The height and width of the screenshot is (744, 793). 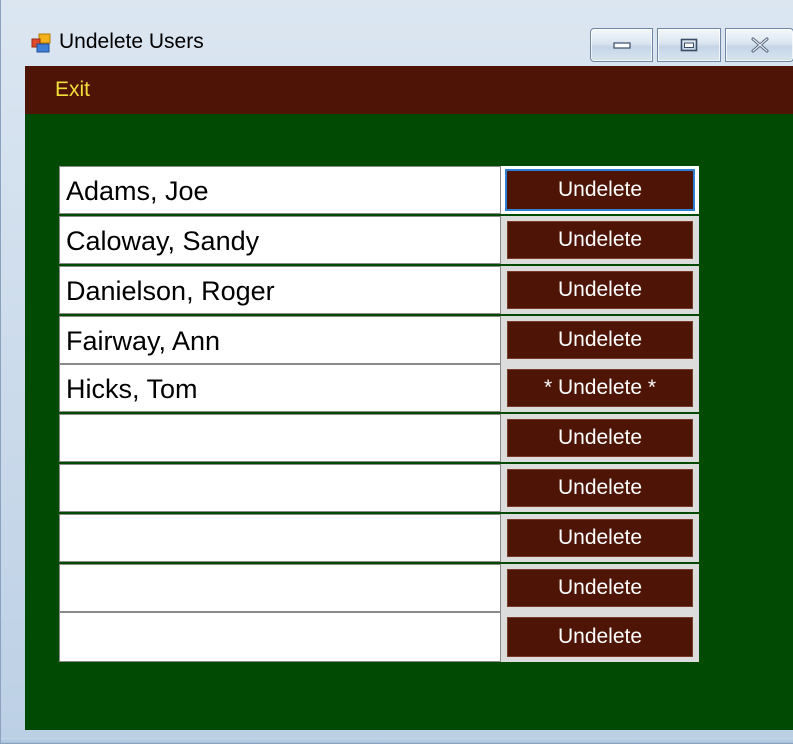 What do you see at coordinates (280, 290) in the screenshot?
I see `user-name-field: Danielson, Roger` at bounding box center [280, 290].